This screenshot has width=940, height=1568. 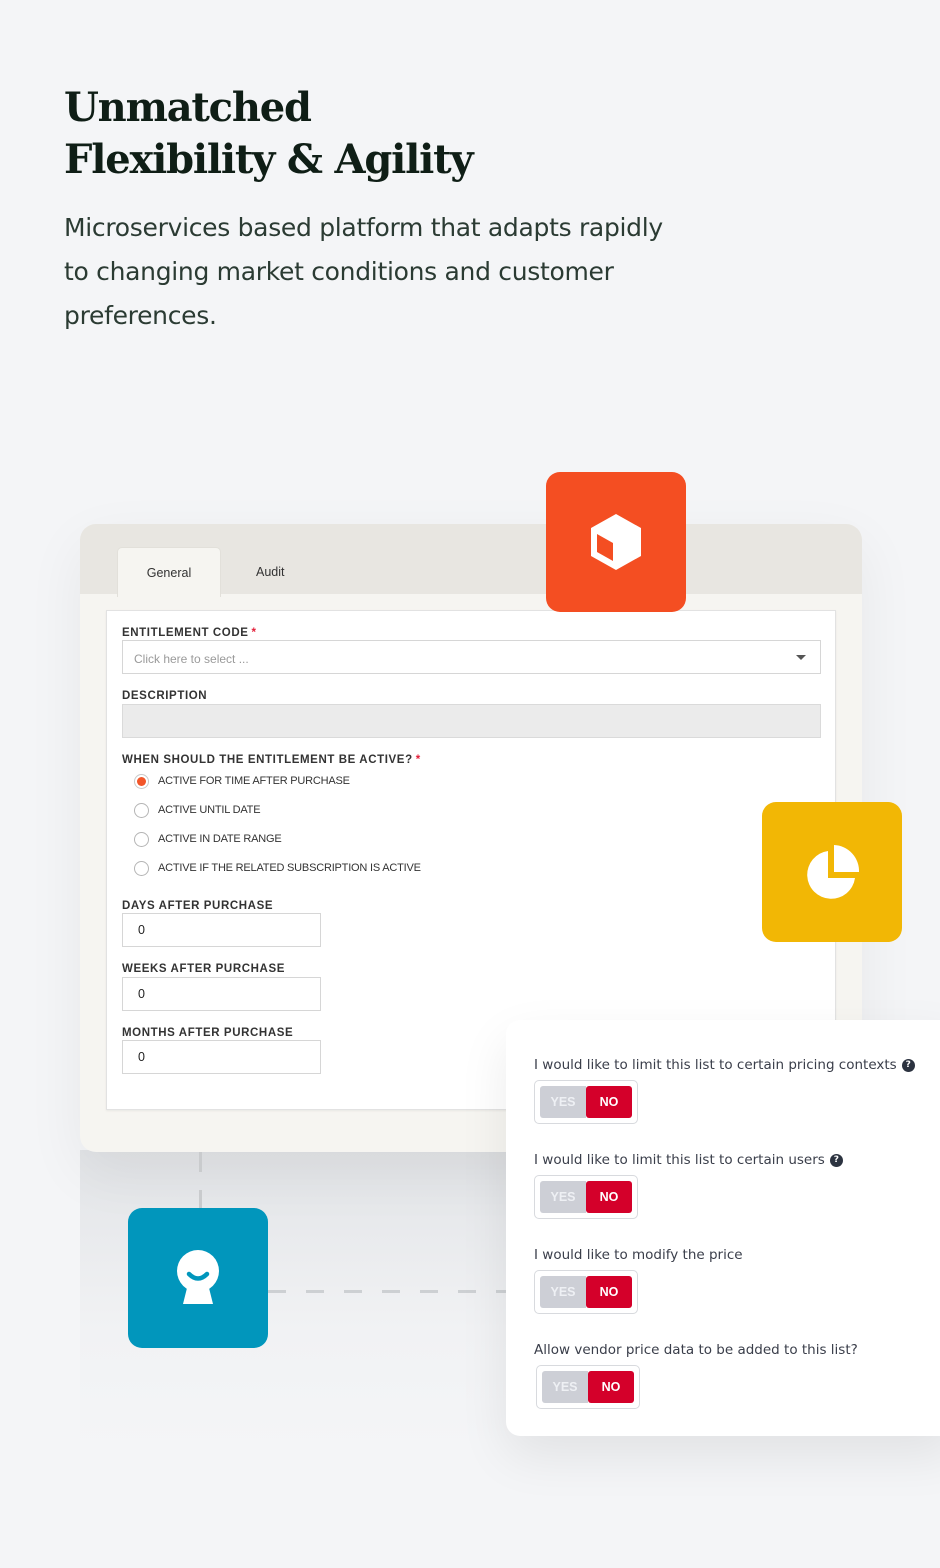 I want to click on connector-line-vertical, so click(x=200, y=1180).